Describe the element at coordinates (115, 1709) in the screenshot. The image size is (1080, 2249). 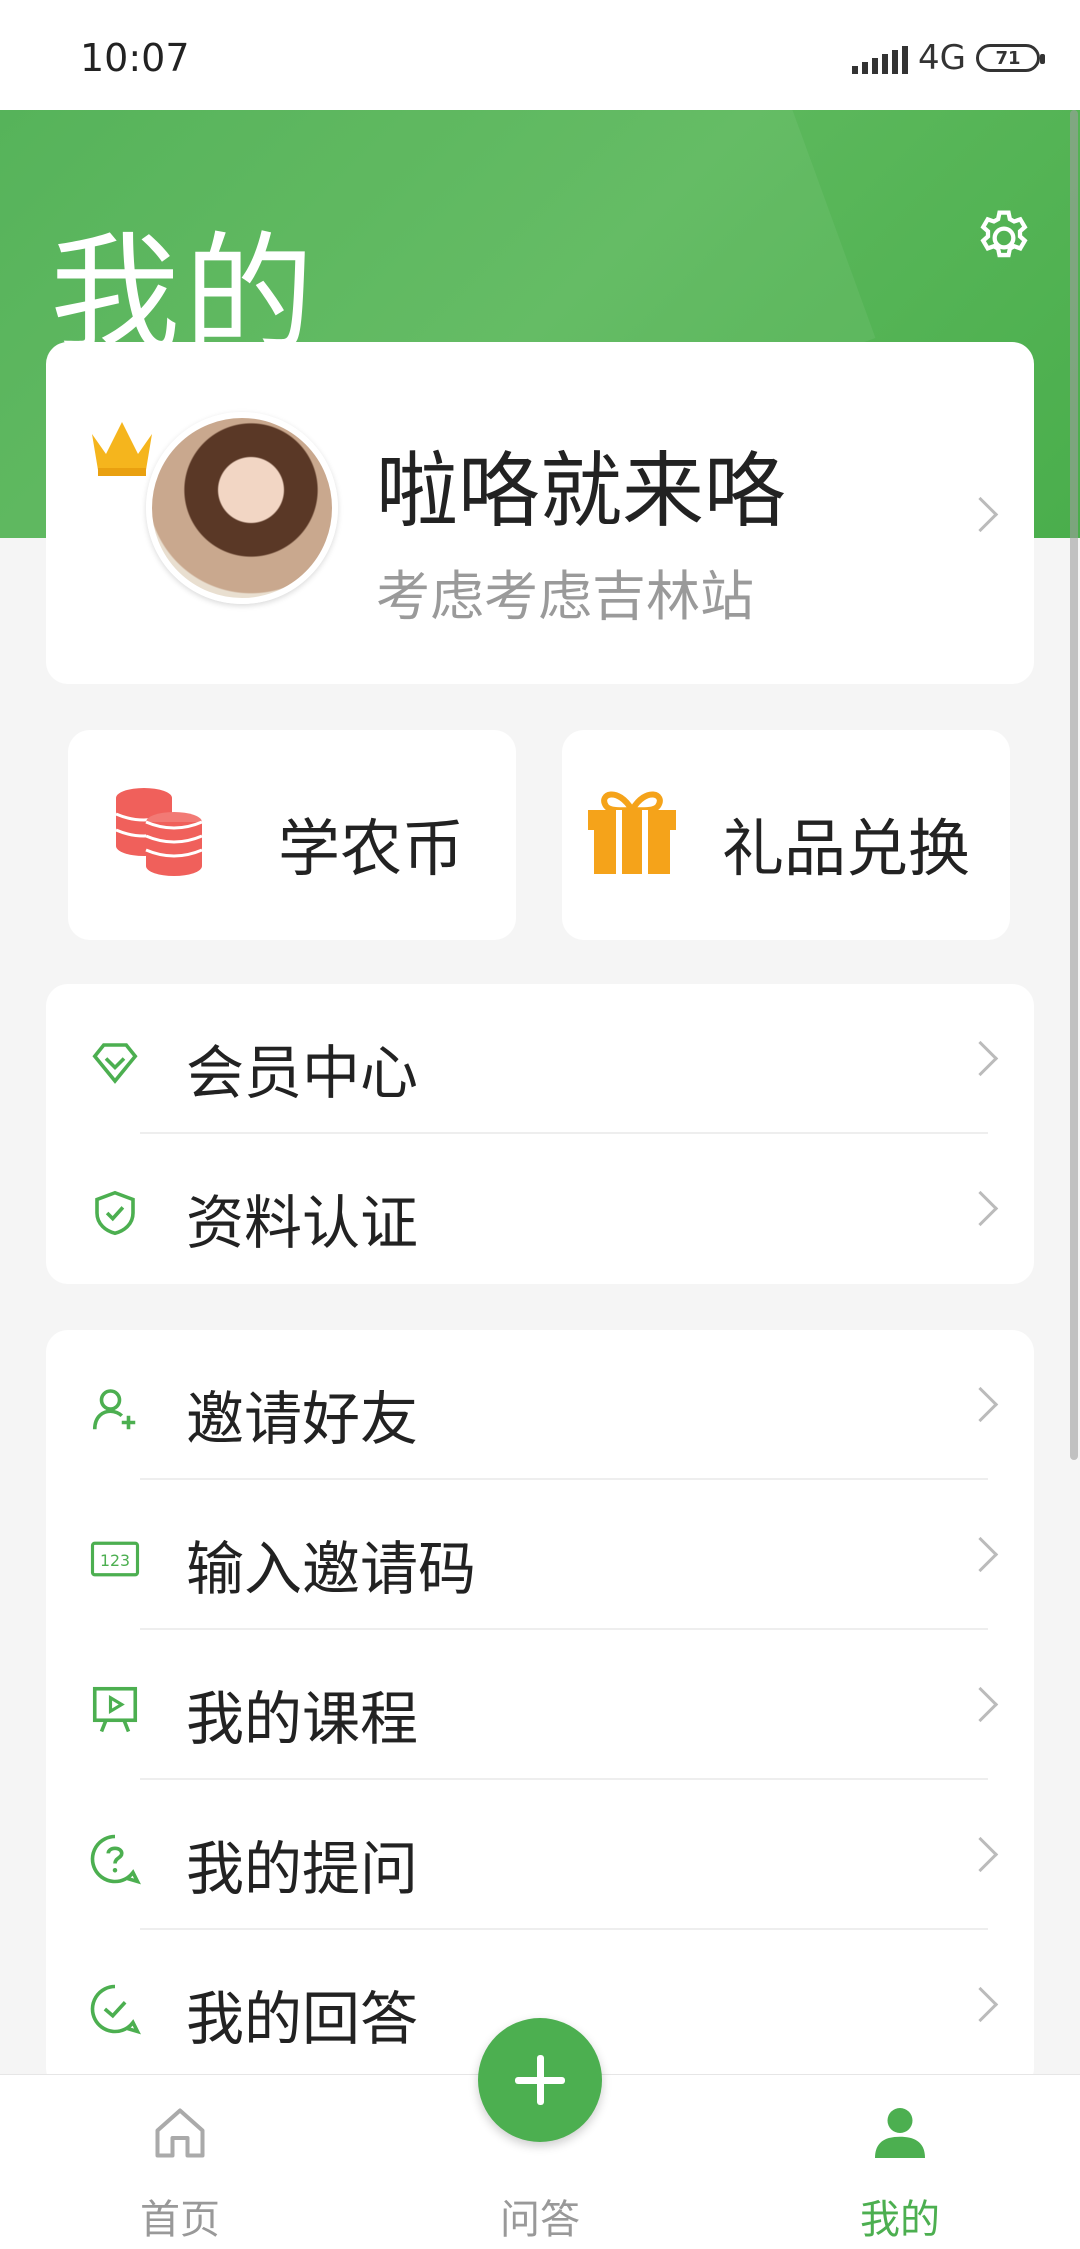
I see `video-board-icon` at that location.